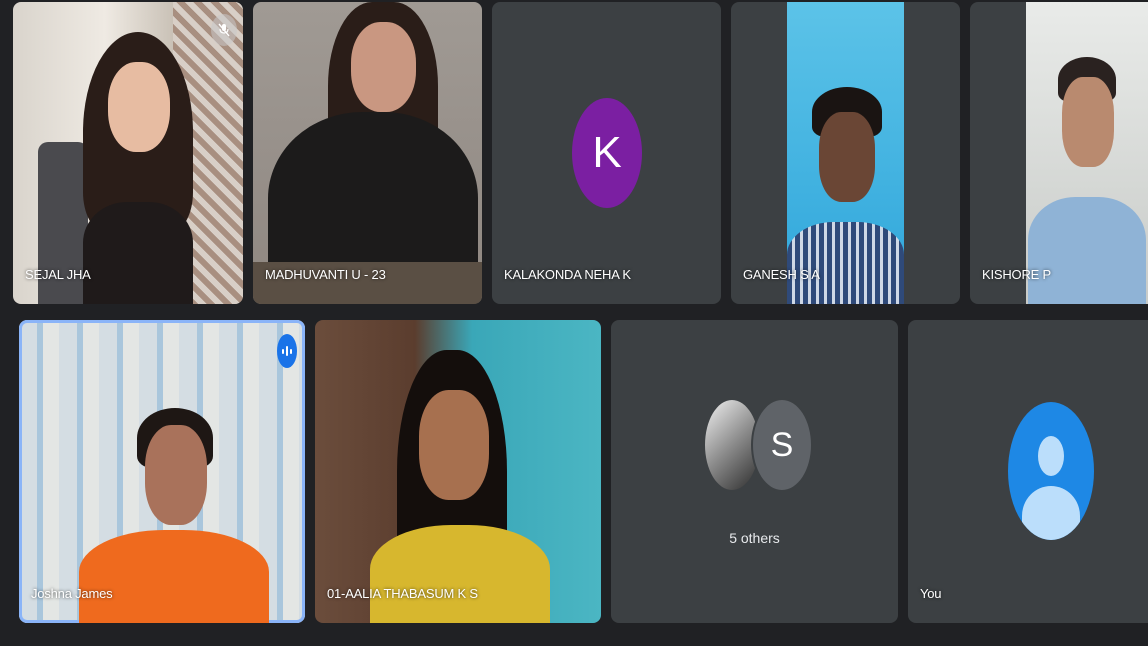 This screenshot has width=1148, height=646. What do you see at coordinates (325, 274) in the screenshot?
I see `participant-name: MADHUVANTI U - 23` at bounding box center [325, 274].